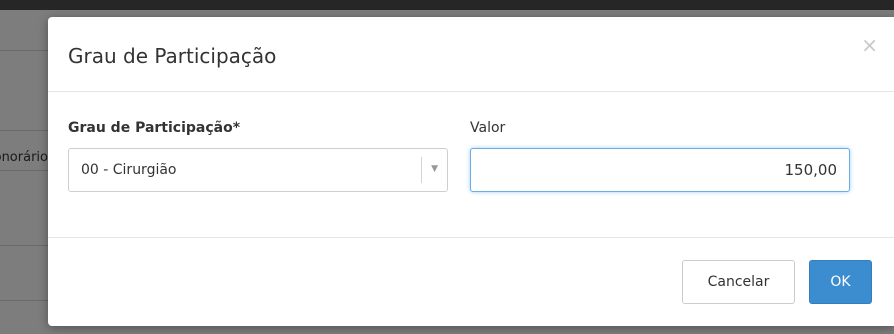 The image size is (894, 334). I want to click on select-divider, so click(421, 170).